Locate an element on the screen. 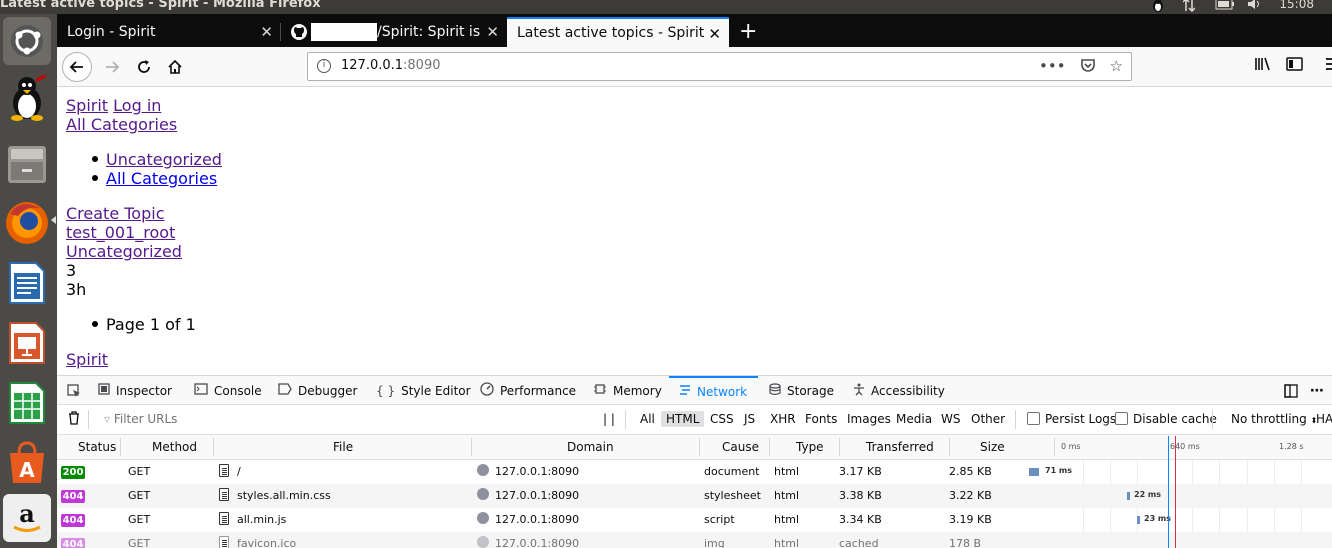  all-categories-link: All Categories is located at coordinates (121, 124).